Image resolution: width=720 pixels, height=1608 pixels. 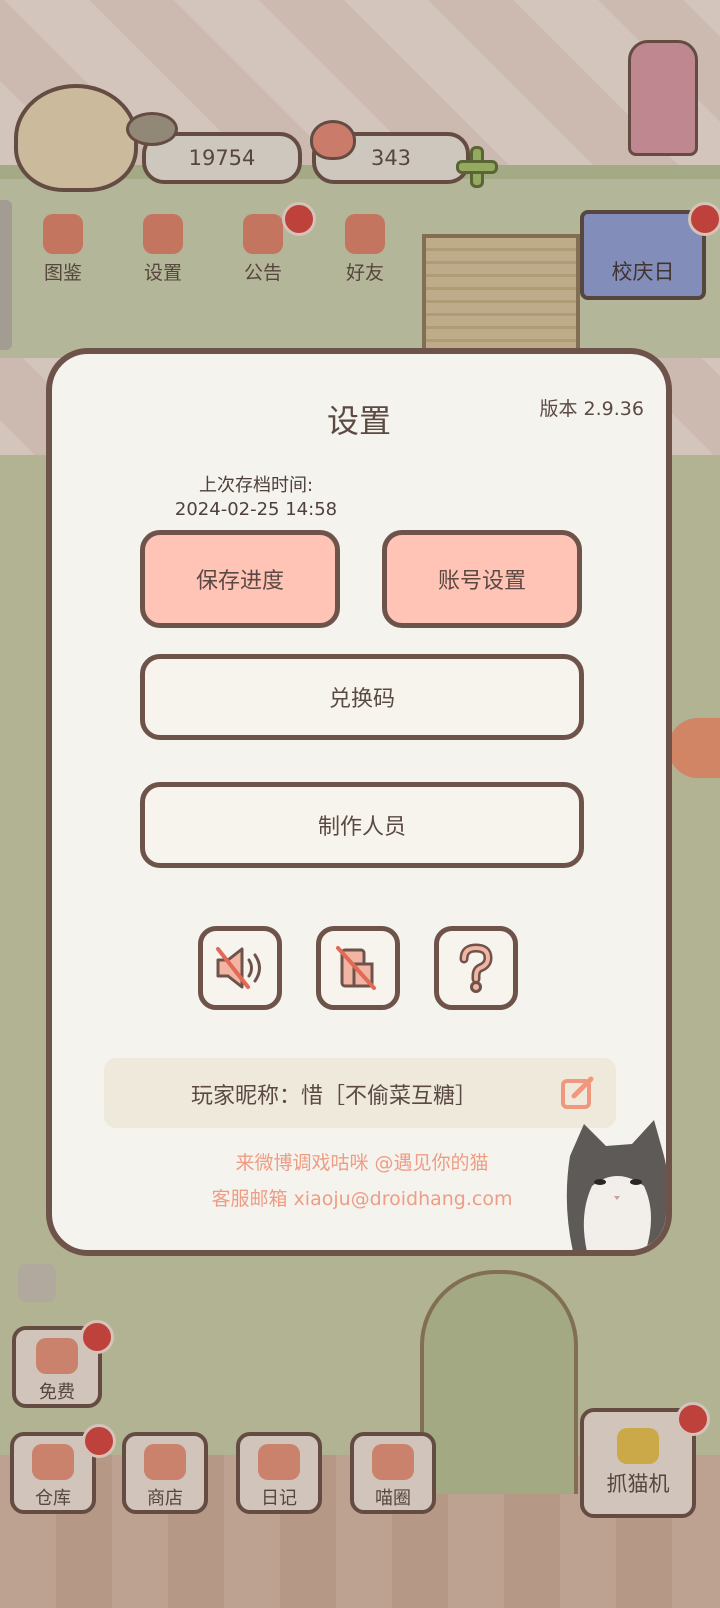 What do you see at coordinates (361, 699) in the screenshot?
I see `redeem-code-label: 兑换码` at bounding box center [361, 699].